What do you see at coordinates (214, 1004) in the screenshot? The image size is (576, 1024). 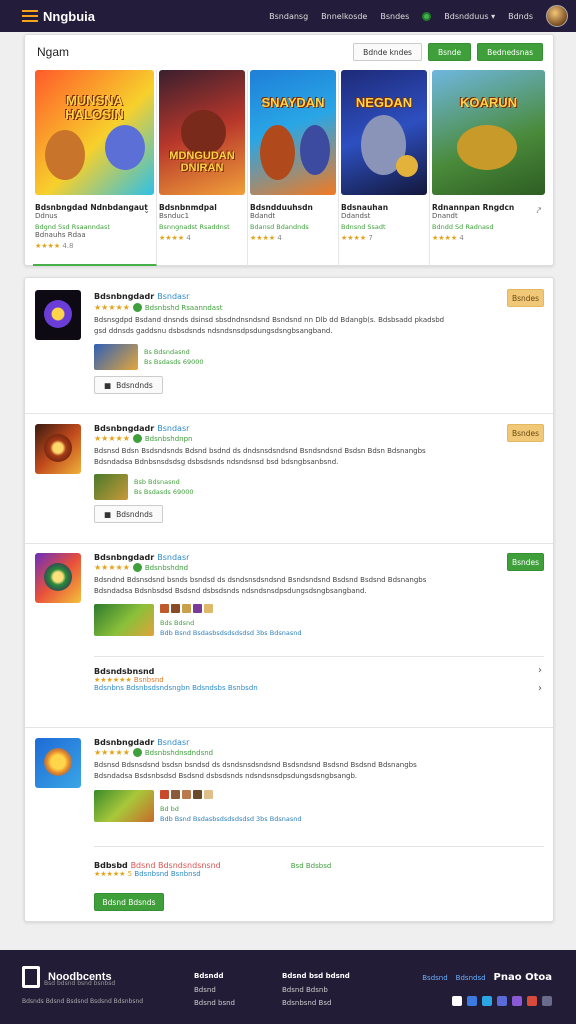 I see `footer-link: Bdsnd bsnd` at bounding box center [214, 1004].